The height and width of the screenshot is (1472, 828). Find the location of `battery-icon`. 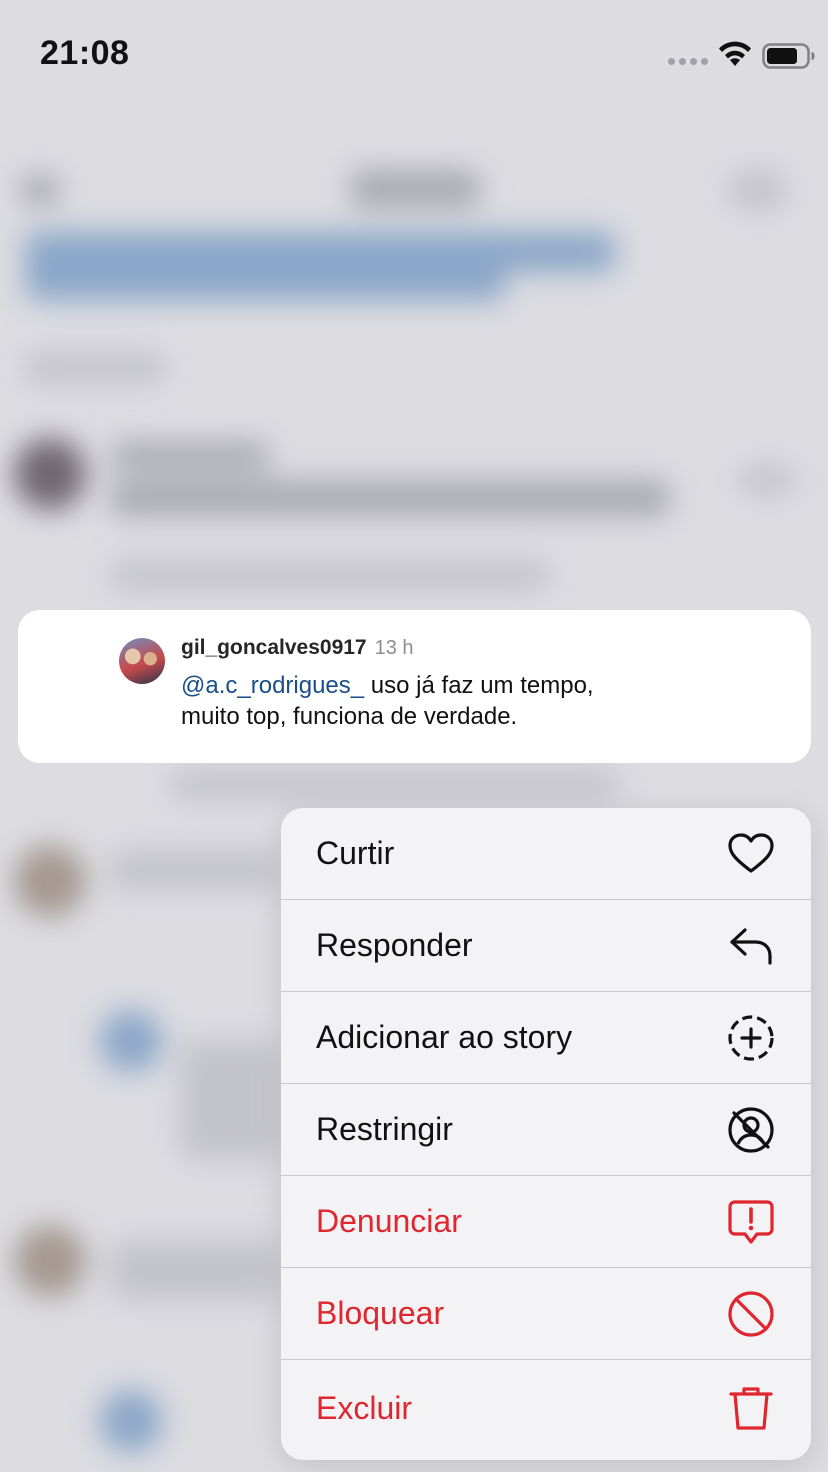

battery-icon is located at coordinates (788, 56).